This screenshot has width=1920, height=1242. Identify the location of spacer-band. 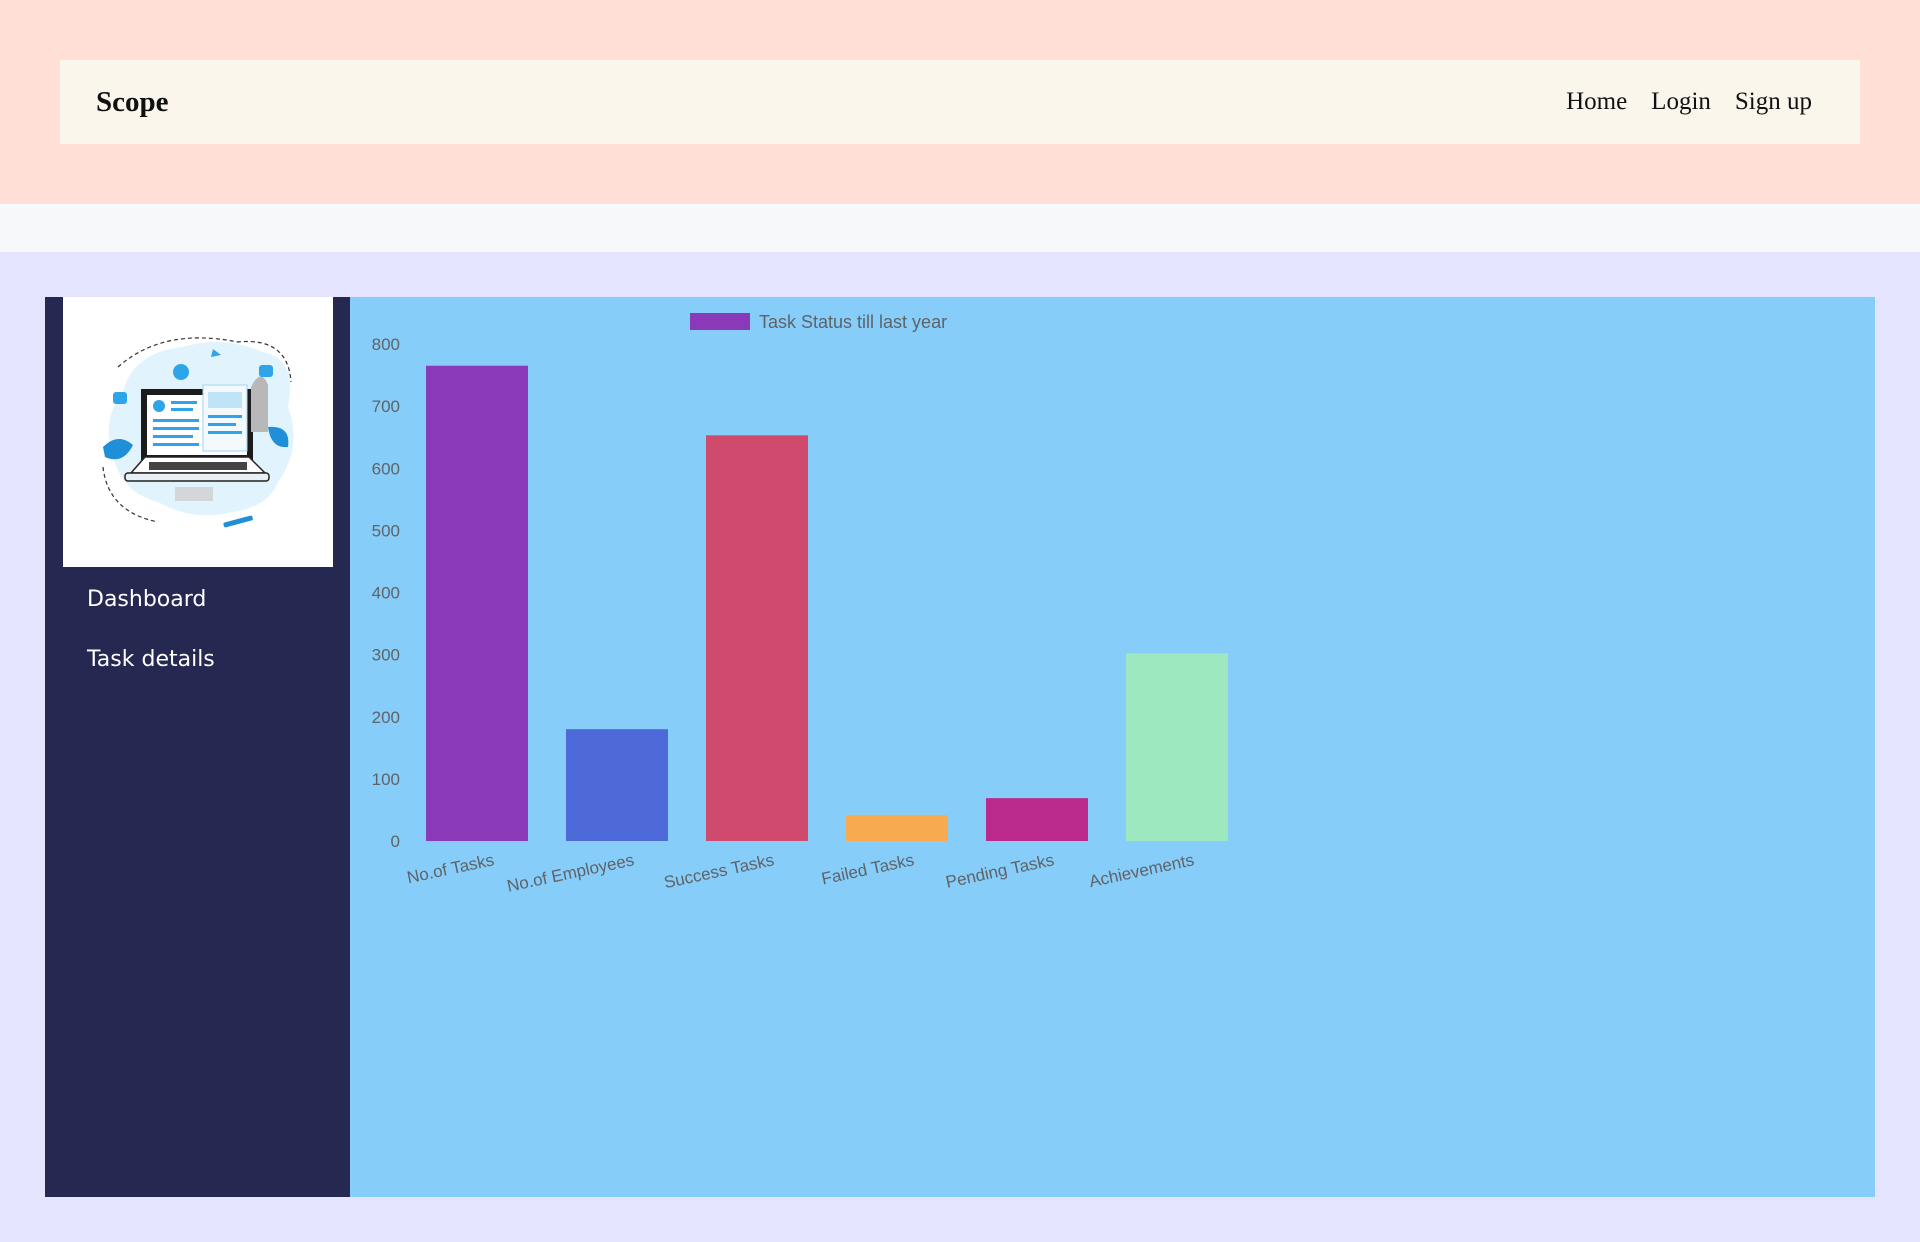
(960, 228).